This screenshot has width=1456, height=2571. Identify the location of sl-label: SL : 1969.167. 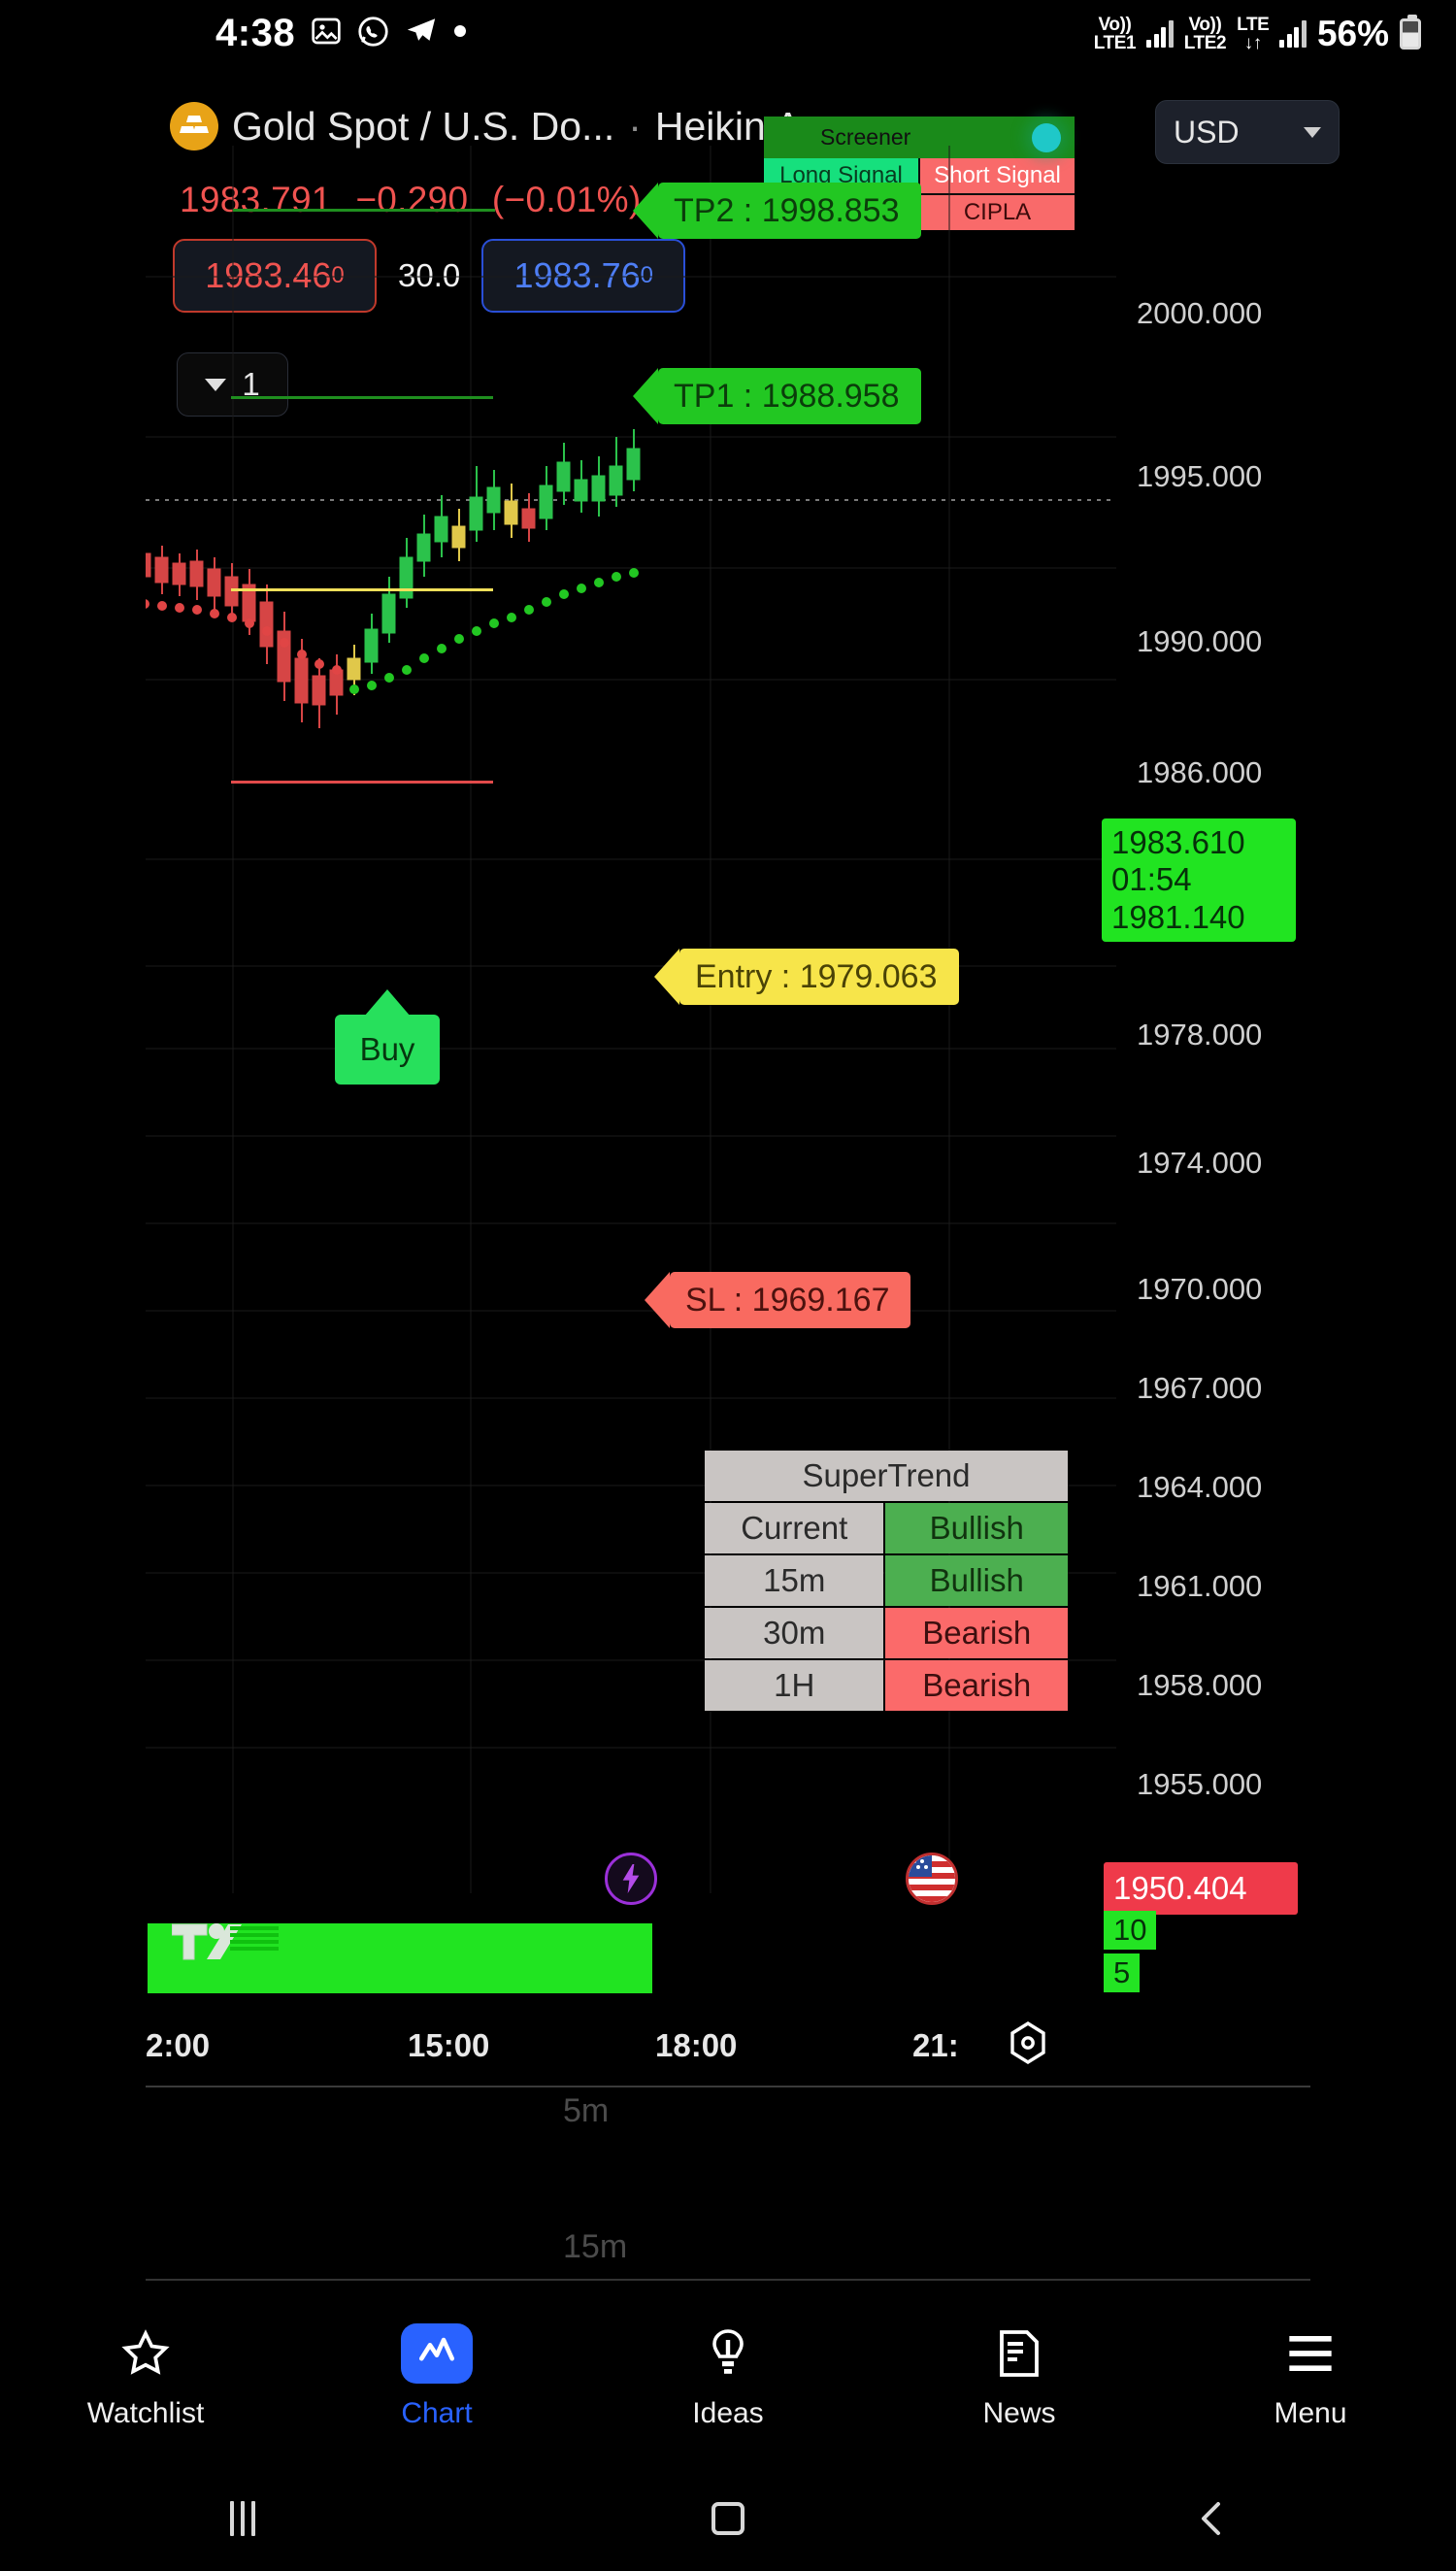
(777, 1300).